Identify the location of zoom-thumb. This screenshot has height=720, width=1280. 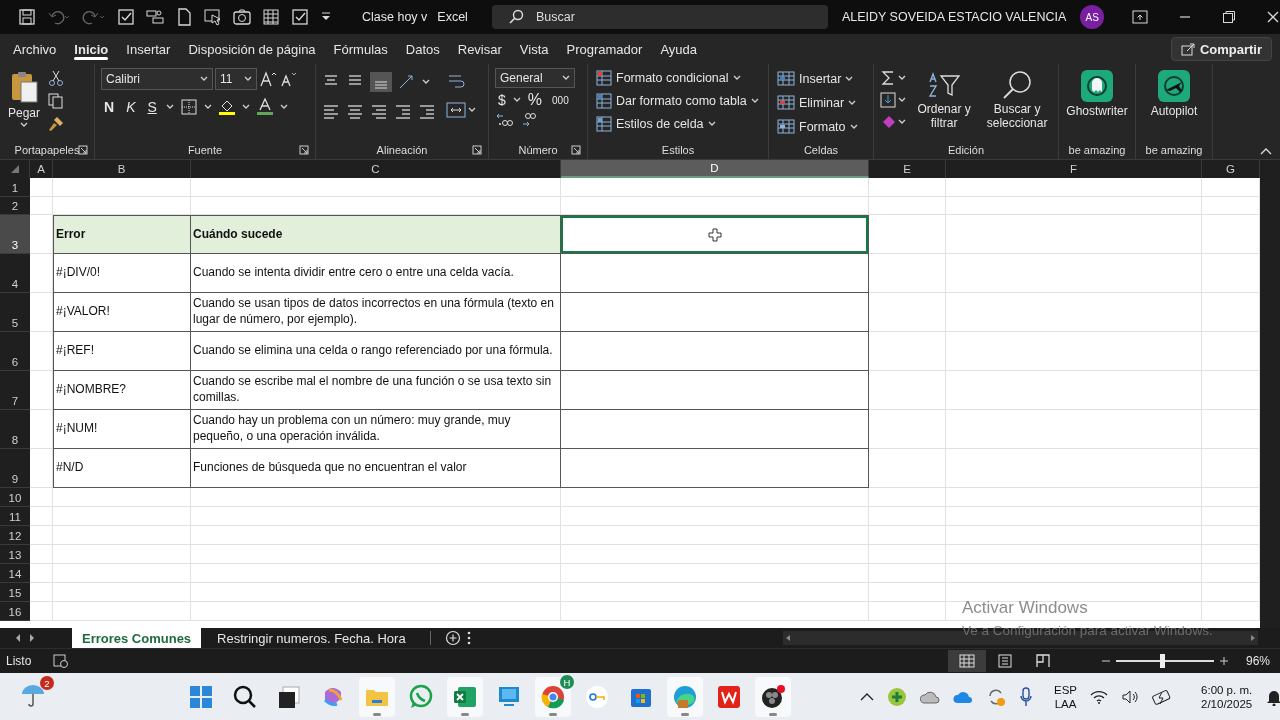
(1162, 661).